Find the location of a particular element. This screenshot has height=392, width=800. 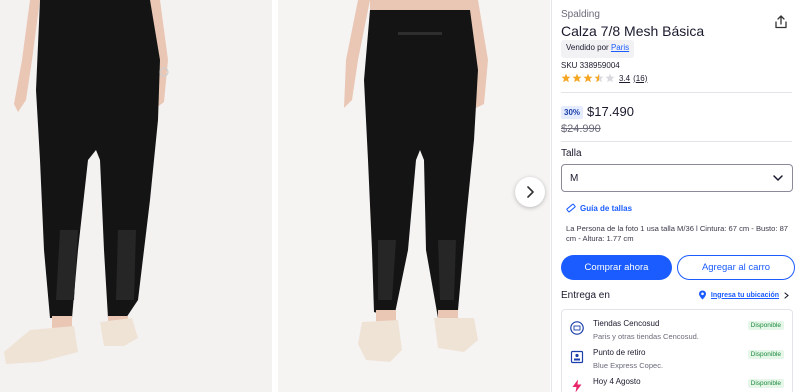

rating-count: (16) is located at coordinates (640, 78).